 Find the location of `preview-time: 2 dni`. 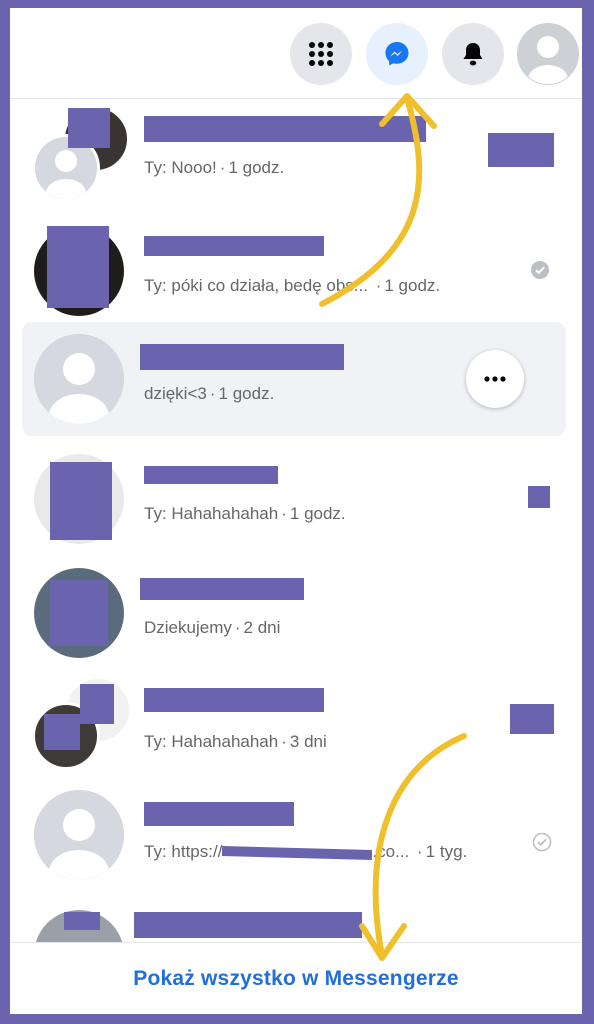

preview-time: 2 dni is located at coordinates (262, 627).